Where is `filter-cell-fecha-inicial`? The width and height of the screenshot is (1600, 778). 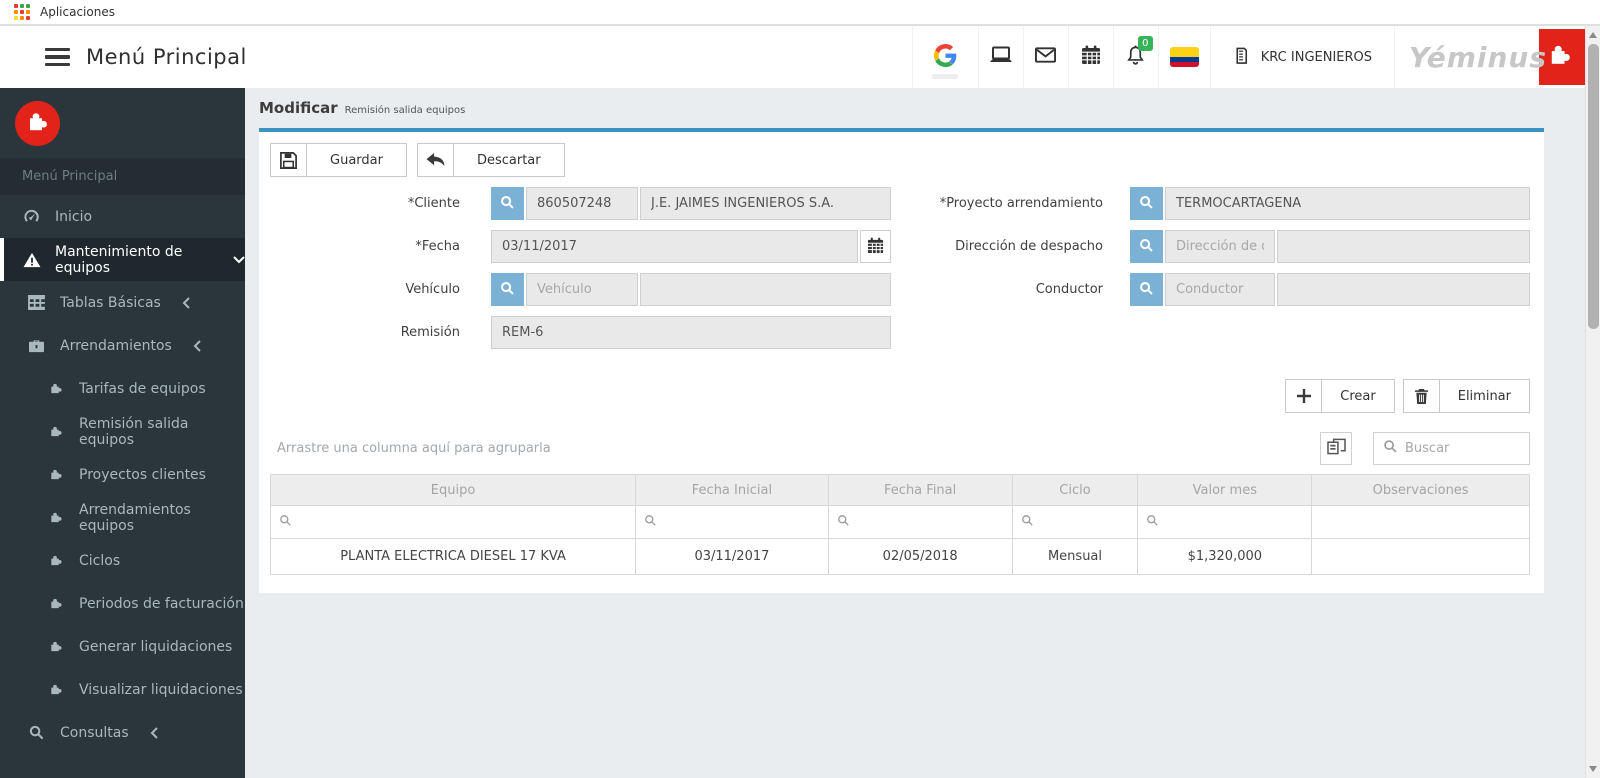
filter-cell-fecha-inicial is located at coordinates (732, 522).